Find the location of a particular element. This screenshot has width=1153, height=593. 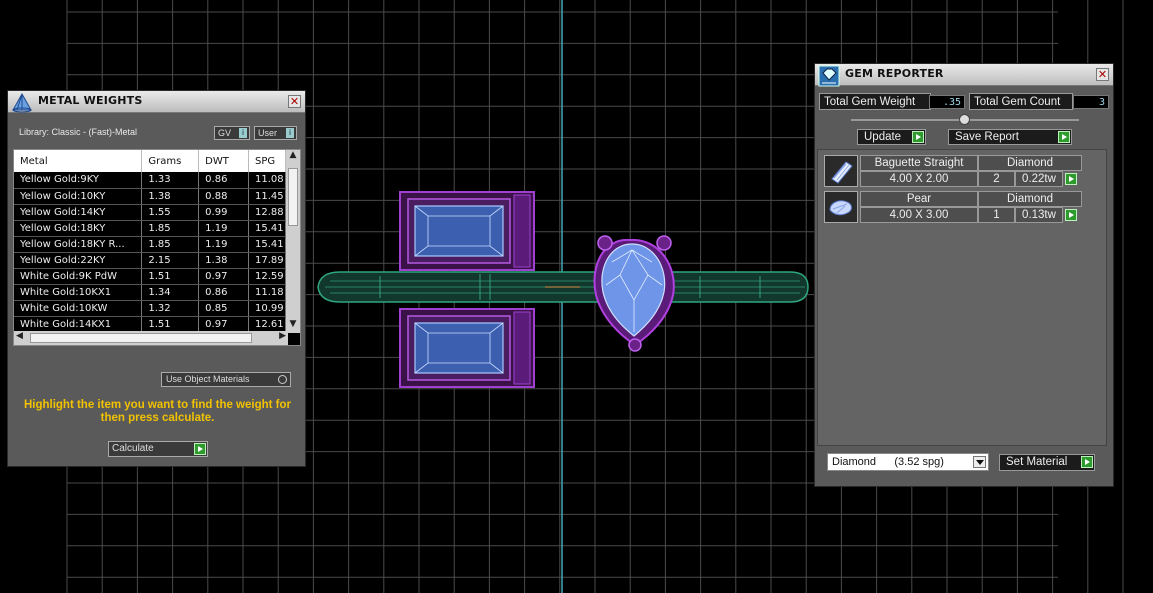

calculate-label: Calculate is located at coordinates (133, 448).